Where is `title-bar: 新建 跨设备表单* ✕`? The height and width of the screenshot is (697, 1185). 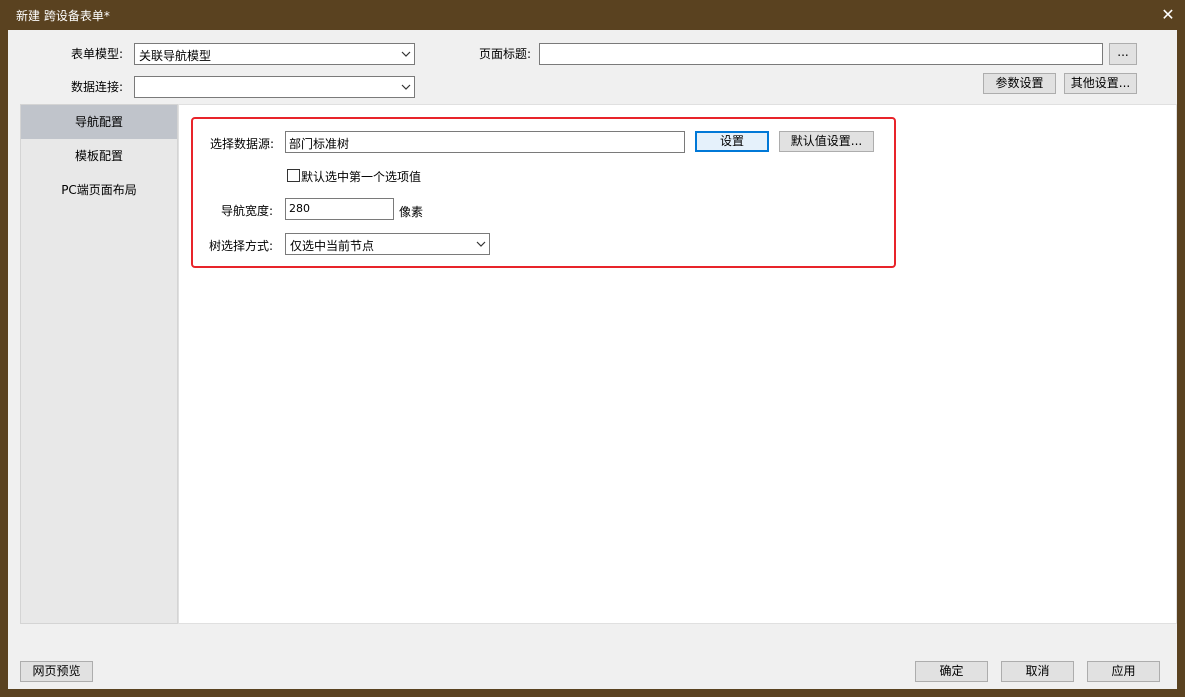 title-bar: 新建 跨设备表单* ✕ is located at coordinates (592, 15).